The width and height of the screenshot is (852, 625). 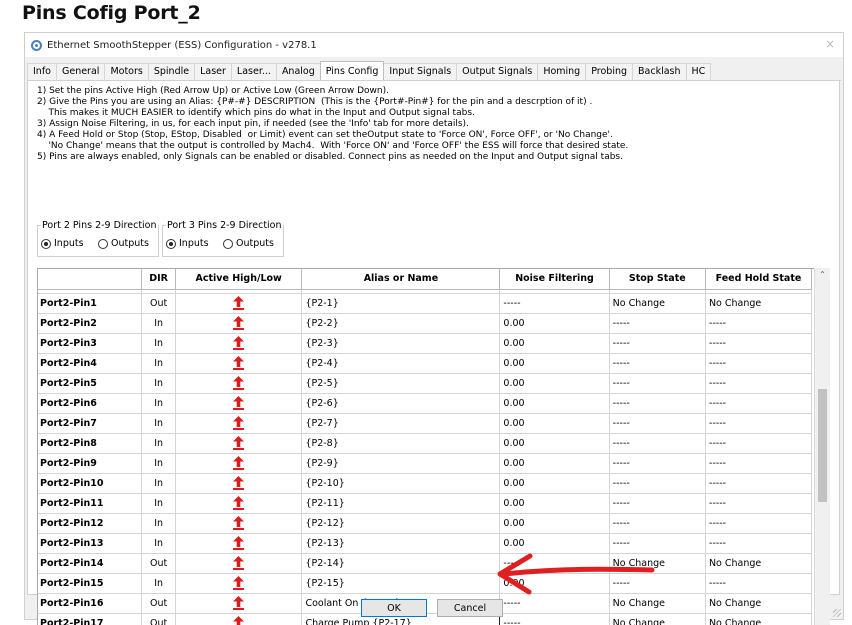 I want to click on tab-analog: Analog, so click(x=298, y=71).